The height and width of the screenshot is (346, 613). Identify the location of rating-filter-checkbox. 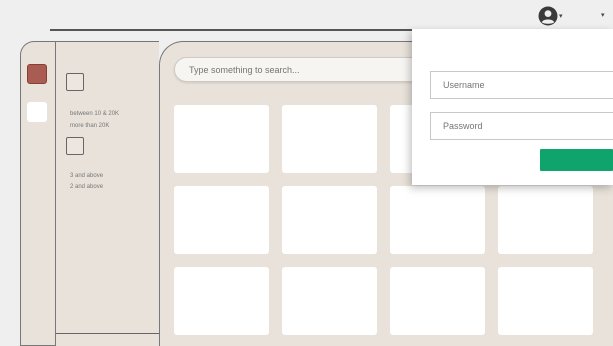
(75, 146).